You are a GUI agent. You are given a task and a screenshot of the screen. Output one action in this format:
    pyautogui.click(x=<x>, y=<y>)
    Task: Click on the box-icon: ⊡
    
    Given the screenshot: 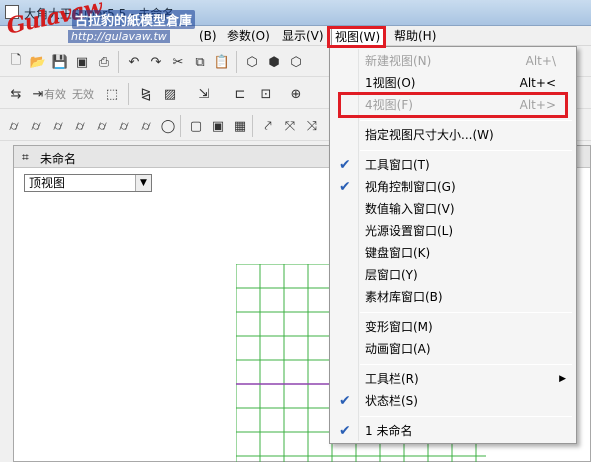 What is the action you would take?
    pyautogui.click(x=266, y=94)
    